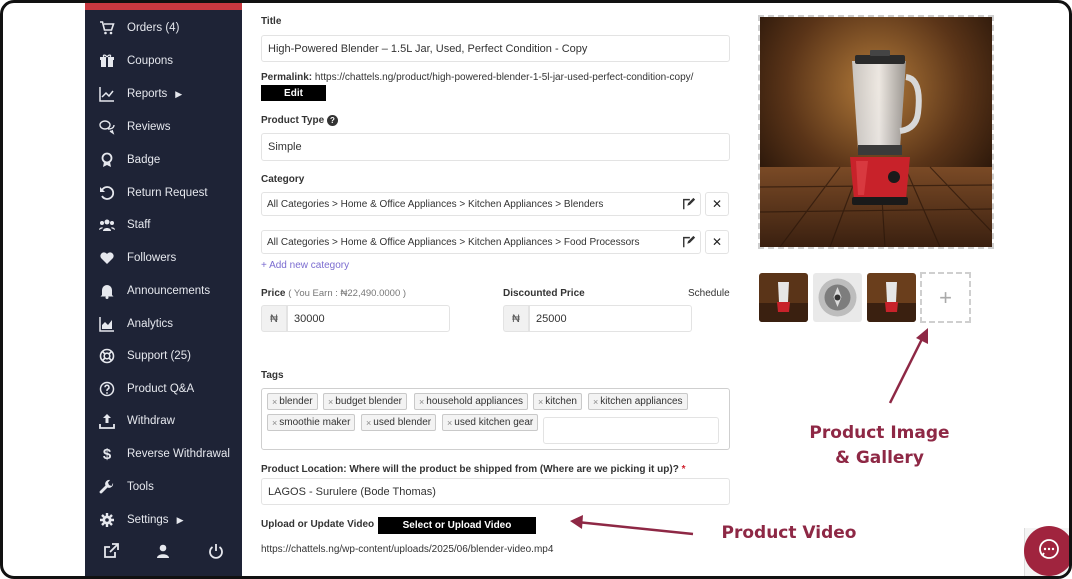 Image resolution: width=1072 pixels, height=579 pixels. Describe the element at coordinates (879, 458) in the screenshot. I see `annotation-line: & Gallery` at that location.